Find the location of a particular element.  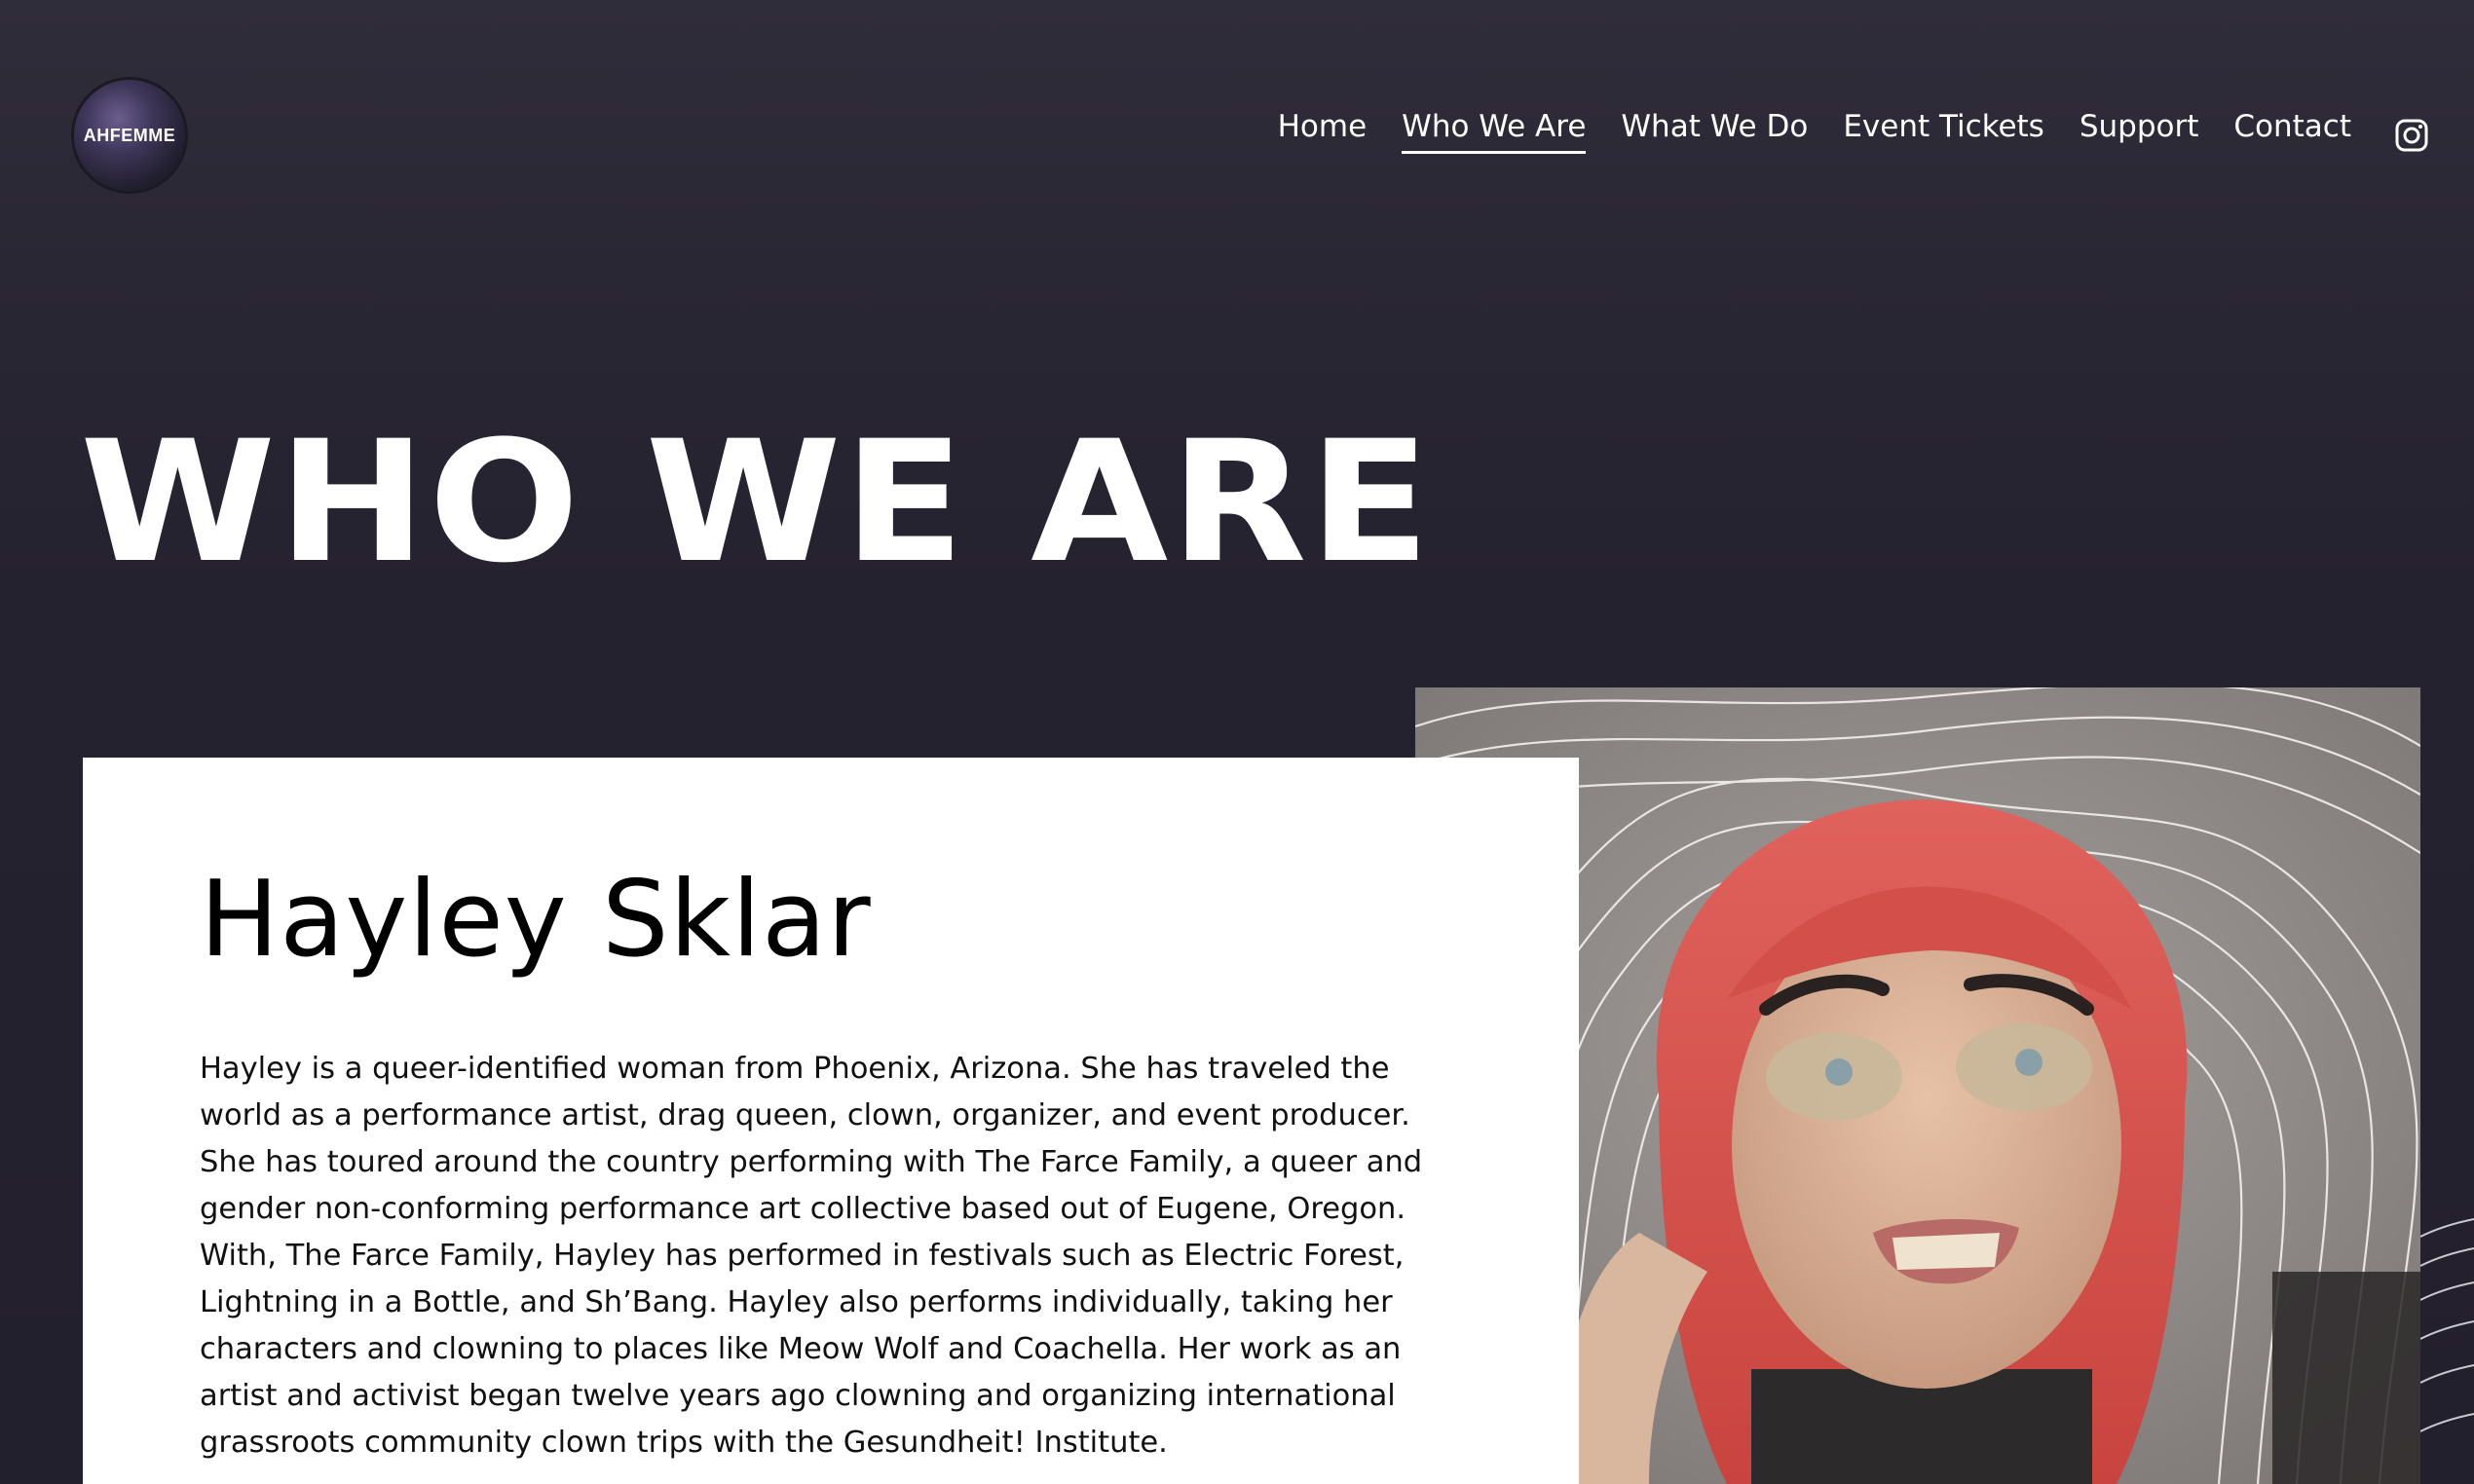

nav-who-we-are: Who We Are is located at coordinates (1495, 132).